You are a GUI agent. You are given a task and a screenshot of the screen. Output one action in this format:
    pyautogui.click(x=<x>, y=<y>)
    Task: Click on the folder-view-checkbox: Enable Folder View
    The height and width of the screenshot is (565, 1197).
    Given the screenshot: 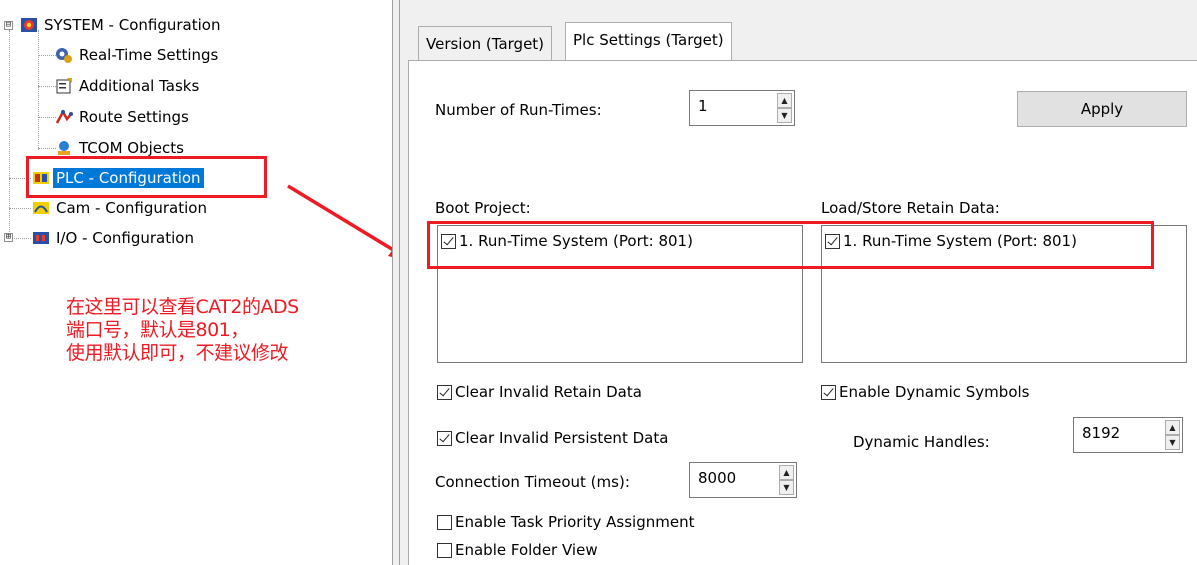 What is the action you would take?
    pyautogui.click(x=517, y=550)
    